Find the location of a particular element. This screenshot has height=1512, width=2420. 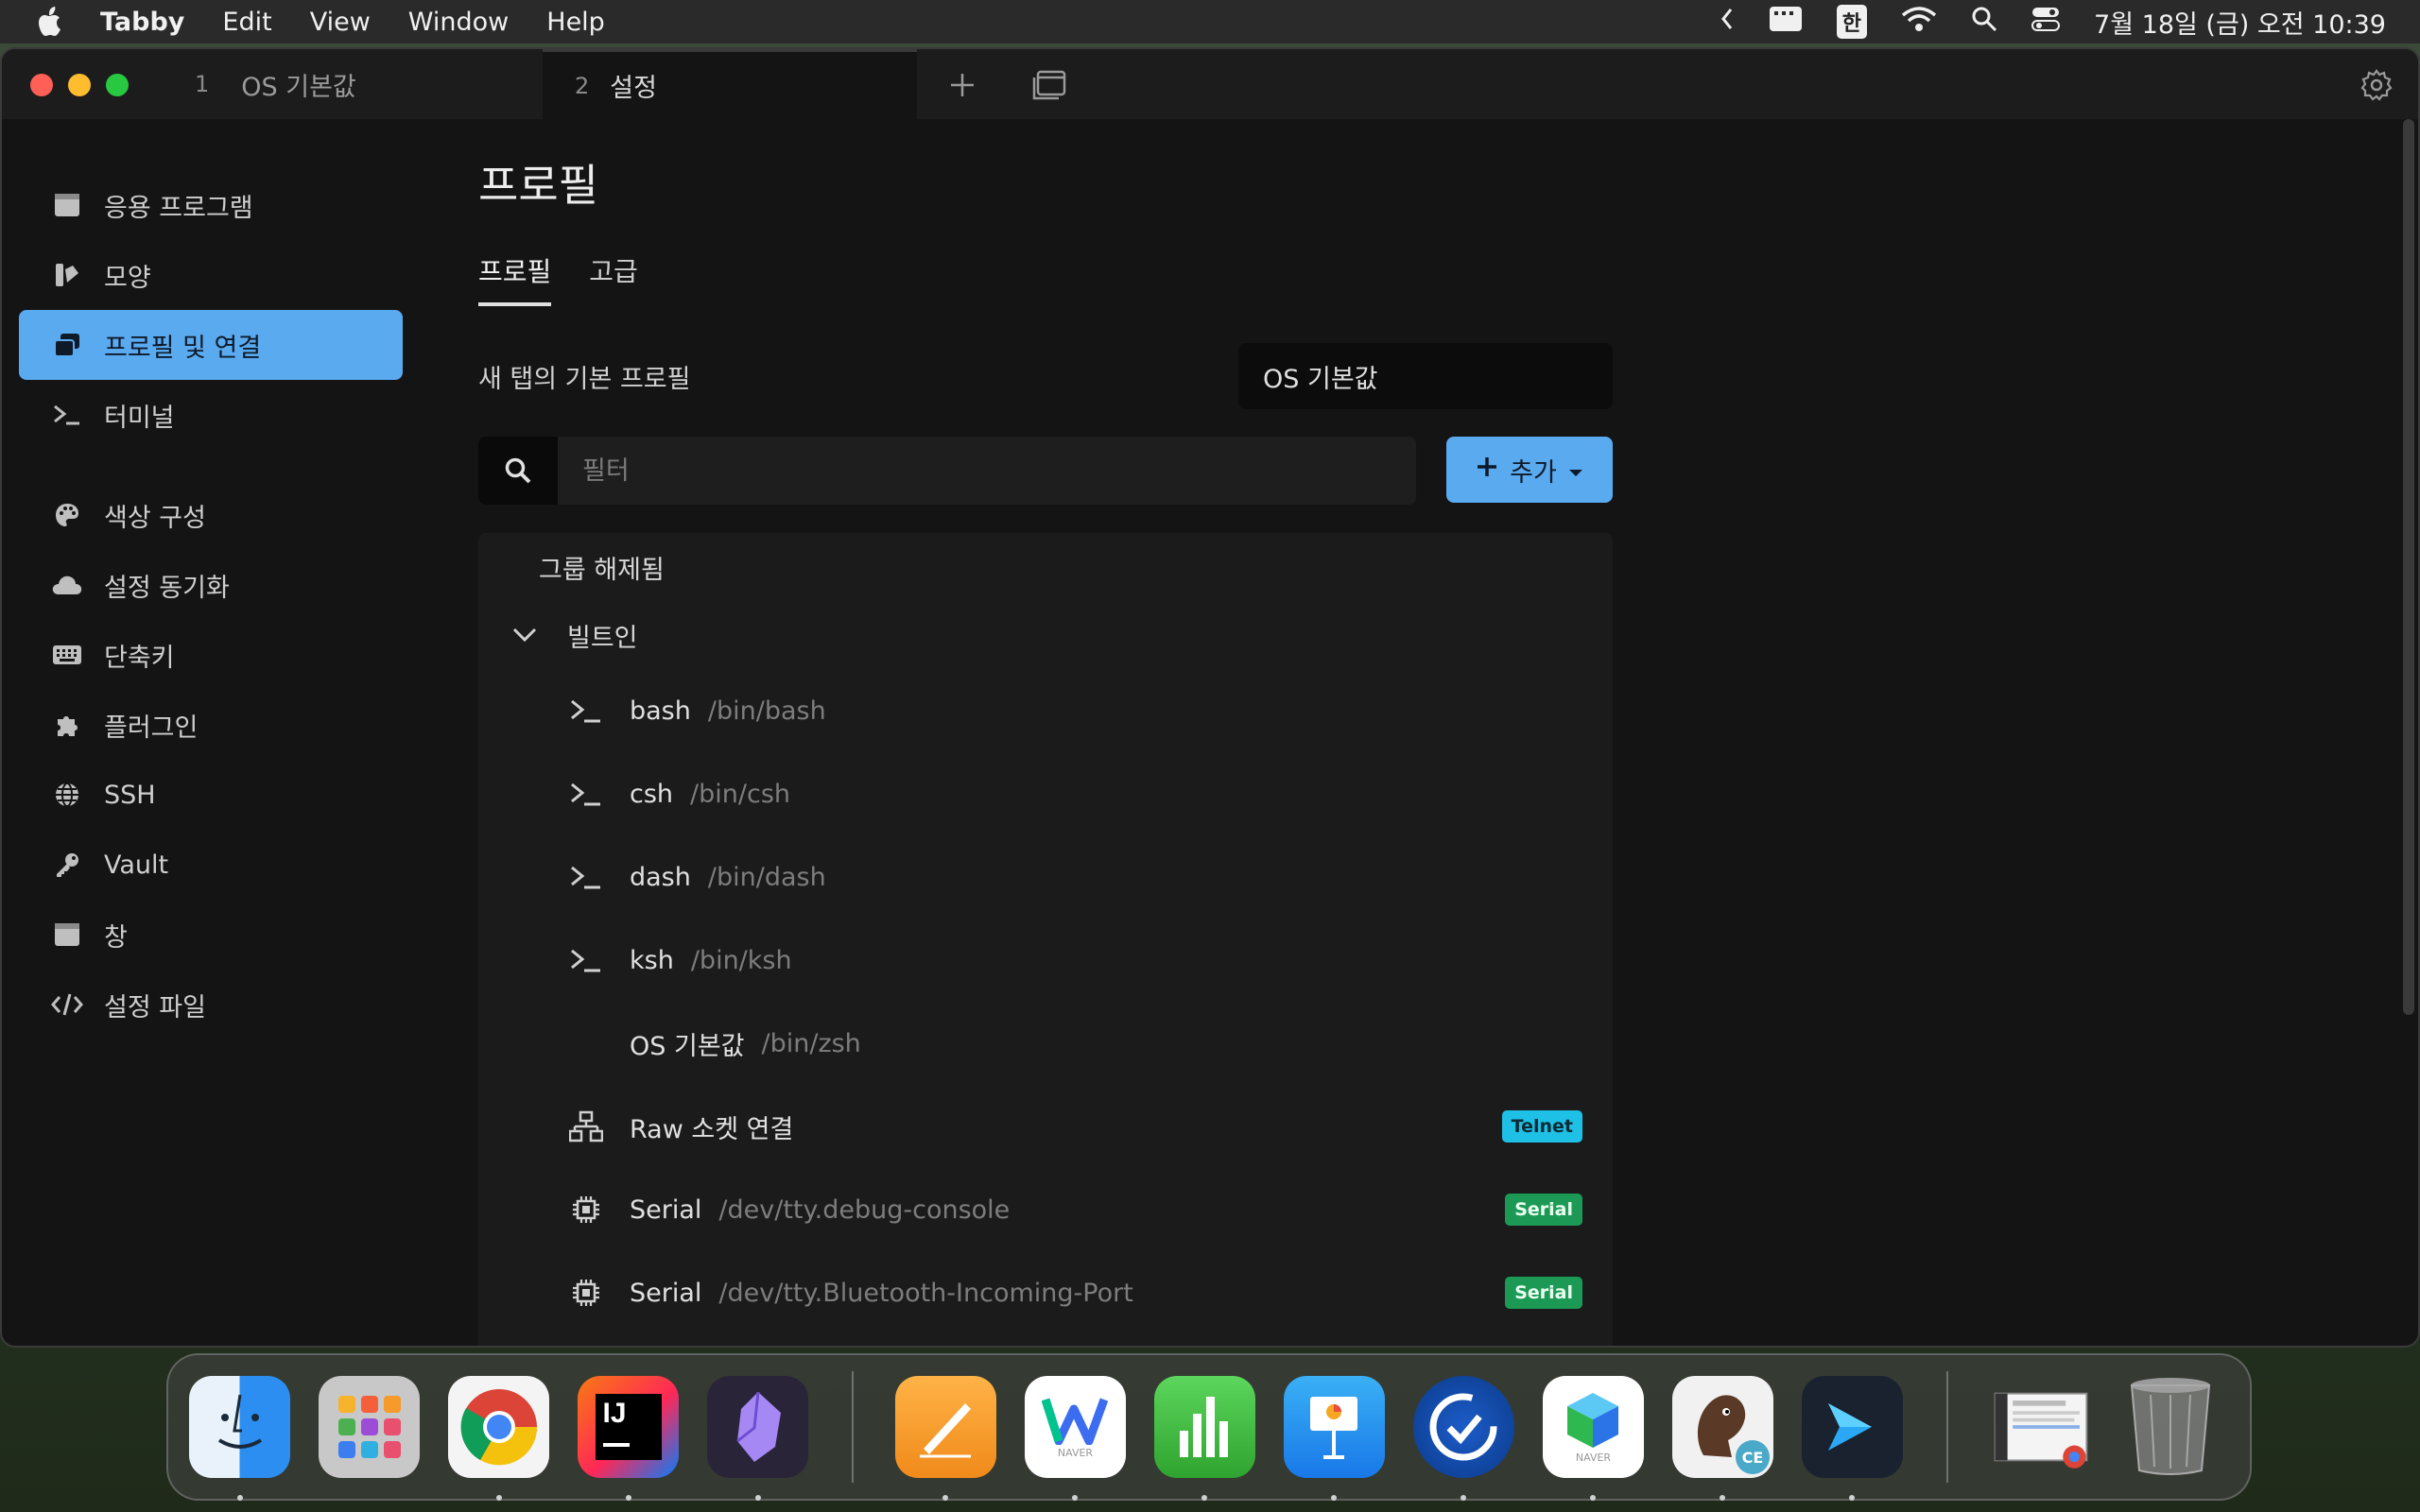

tab-number: 1 is located at coordinates (202, 84).